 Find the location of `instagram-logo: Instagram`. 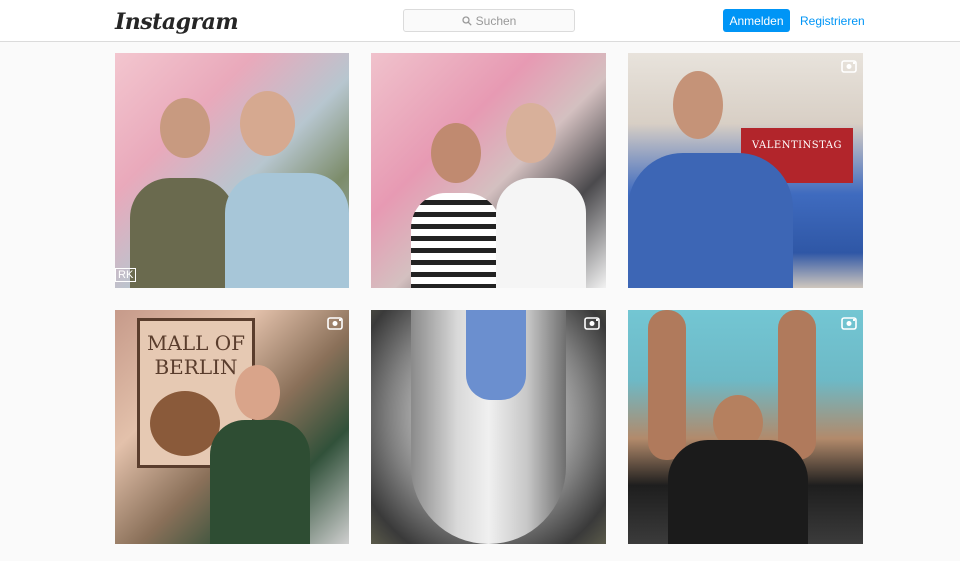

instagram-logo: Instagram is located at coordinates (177, 22).